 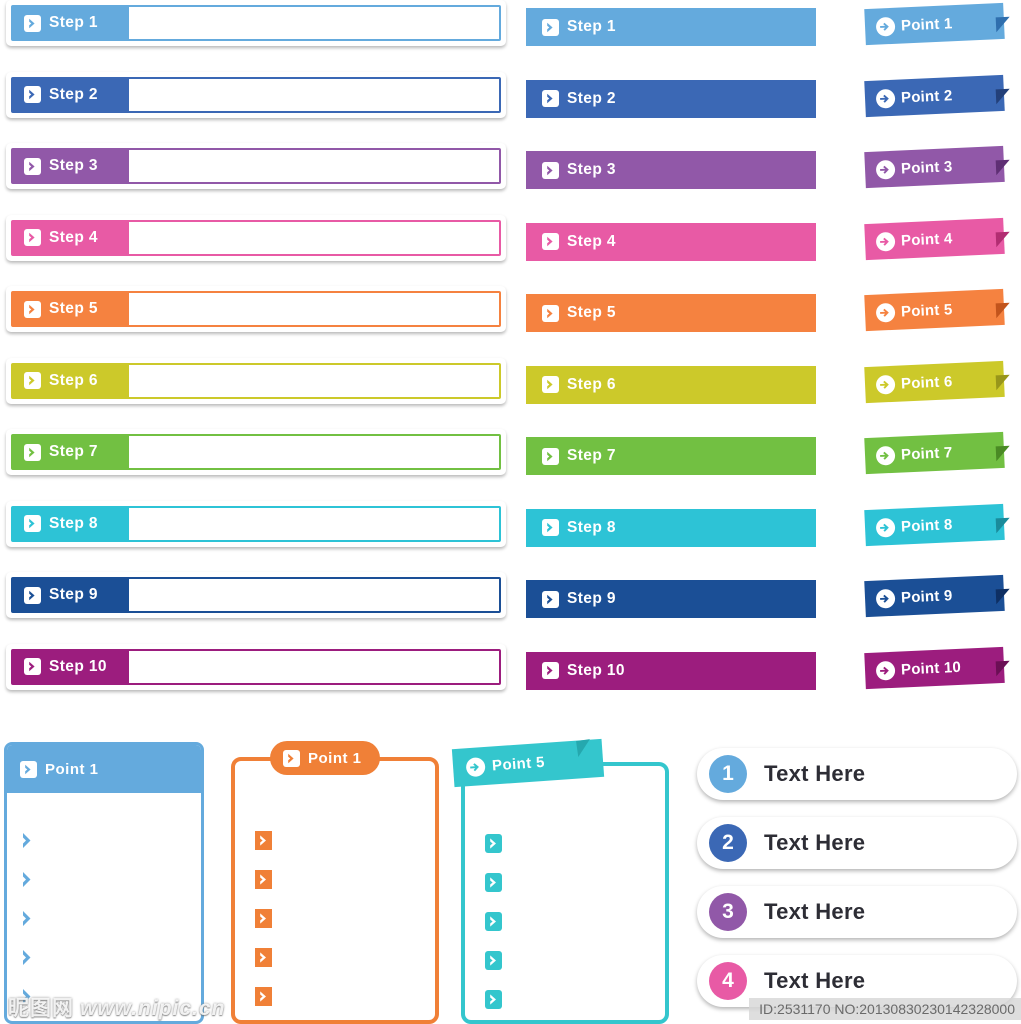 I want to click on outlined-step-bar: Step 5, so click(x=256, y=309).